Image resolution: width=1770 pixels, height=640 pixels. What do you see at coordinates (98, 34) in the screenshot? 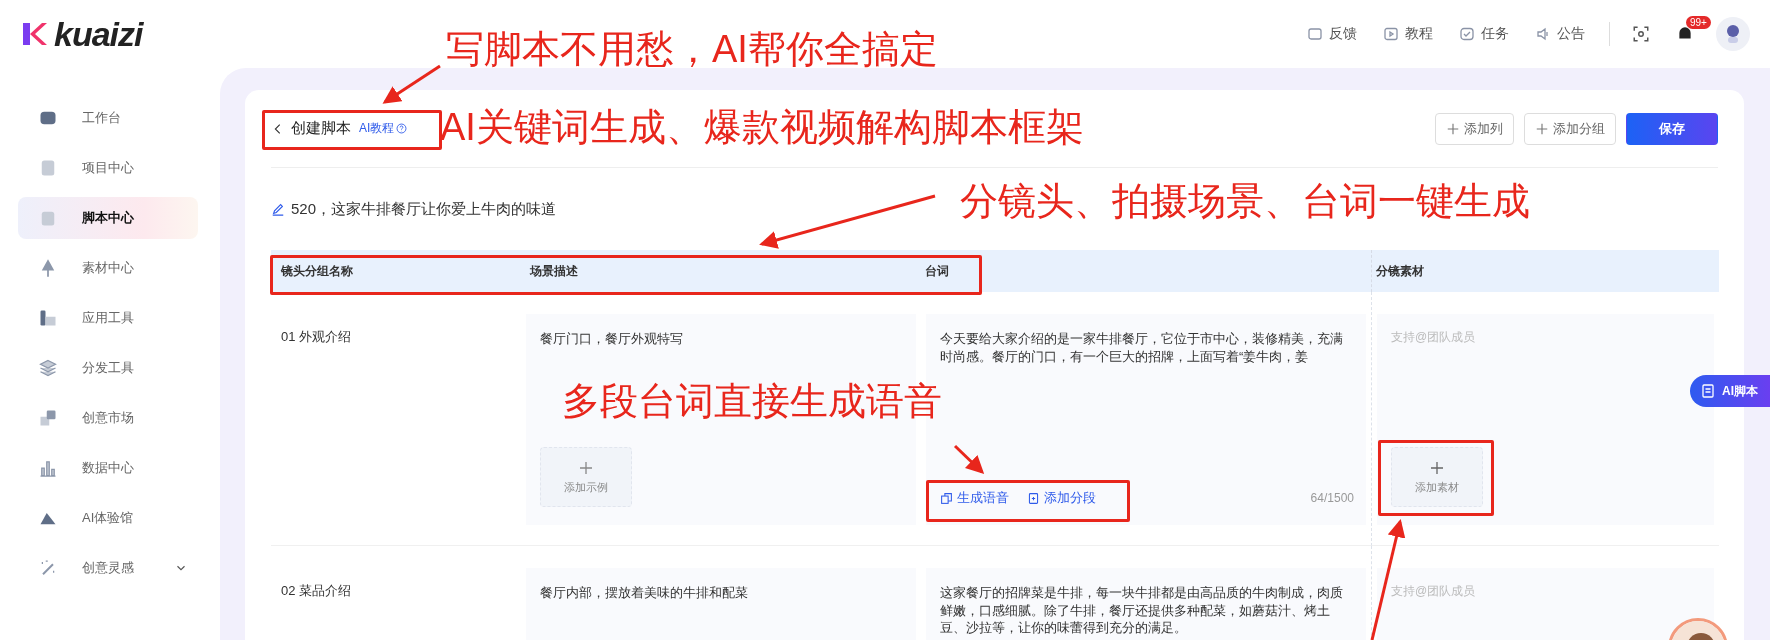
I see `brand-name: kuaizi` at bounding box center [98, 34].